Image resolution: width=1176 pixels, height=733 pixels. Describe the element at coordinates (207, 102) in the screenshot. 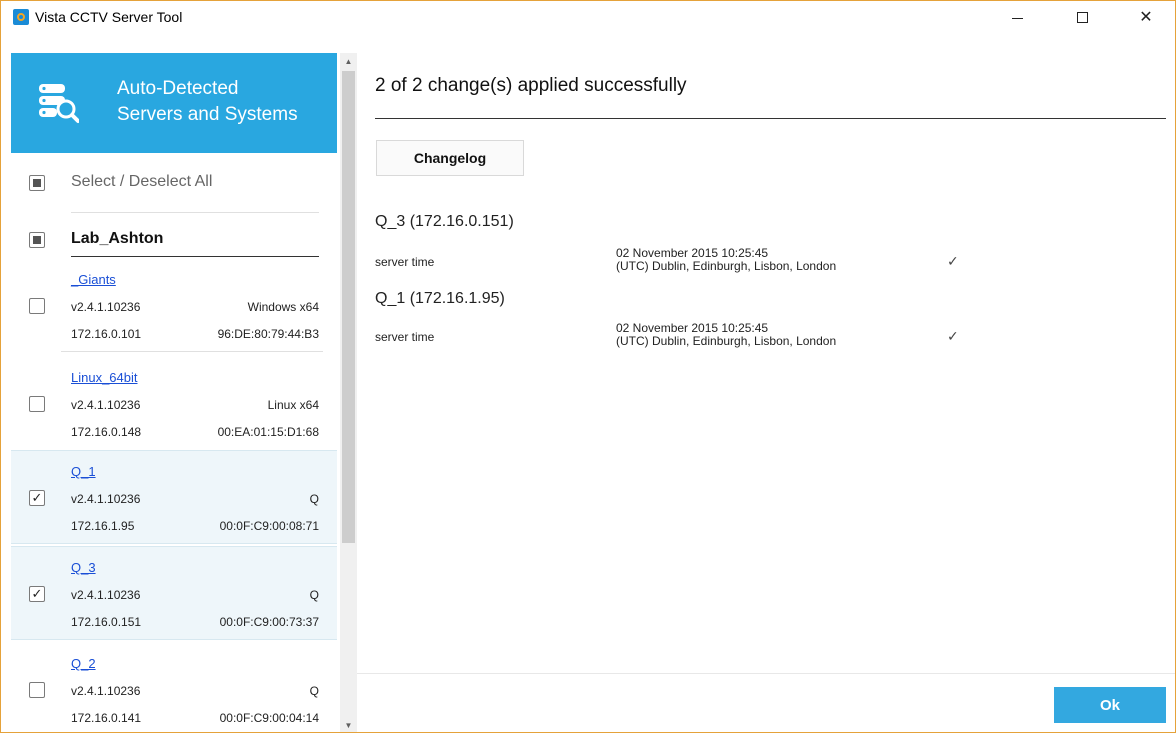

I see `panel-header-title: Auto-Detected Servers and Systems` at that location.